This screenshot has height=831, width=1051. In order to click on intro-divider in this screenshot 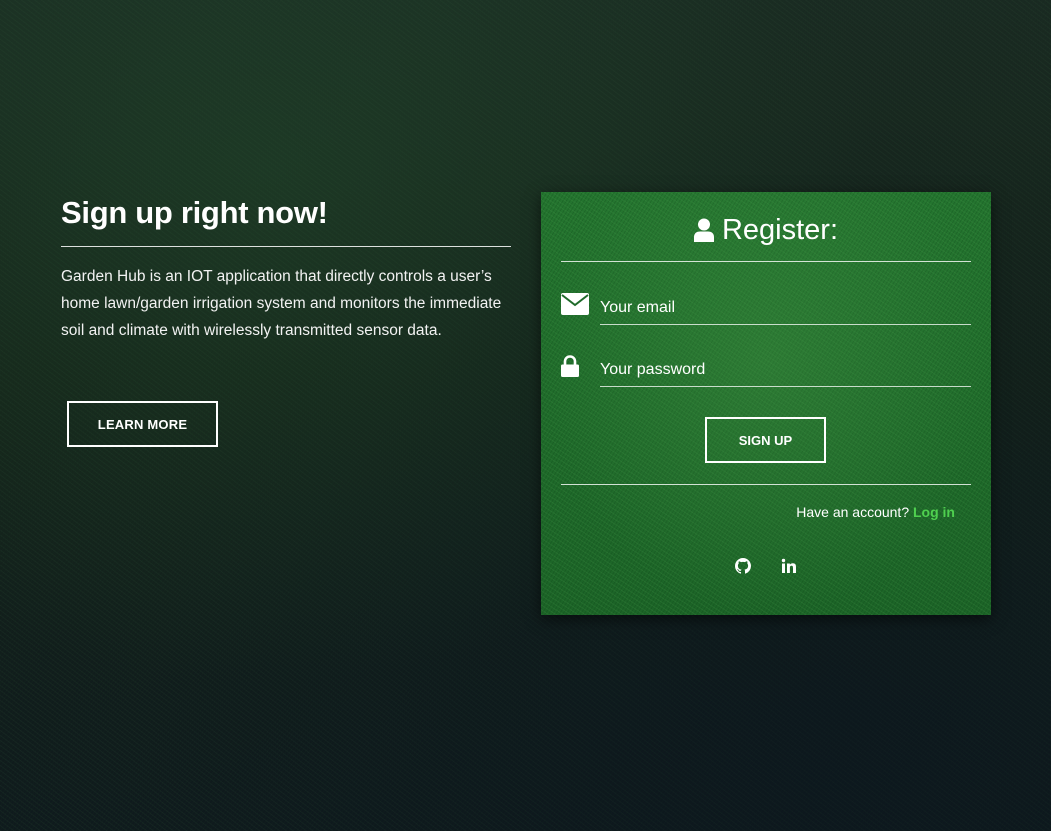, I will do `click(286, 246)`.